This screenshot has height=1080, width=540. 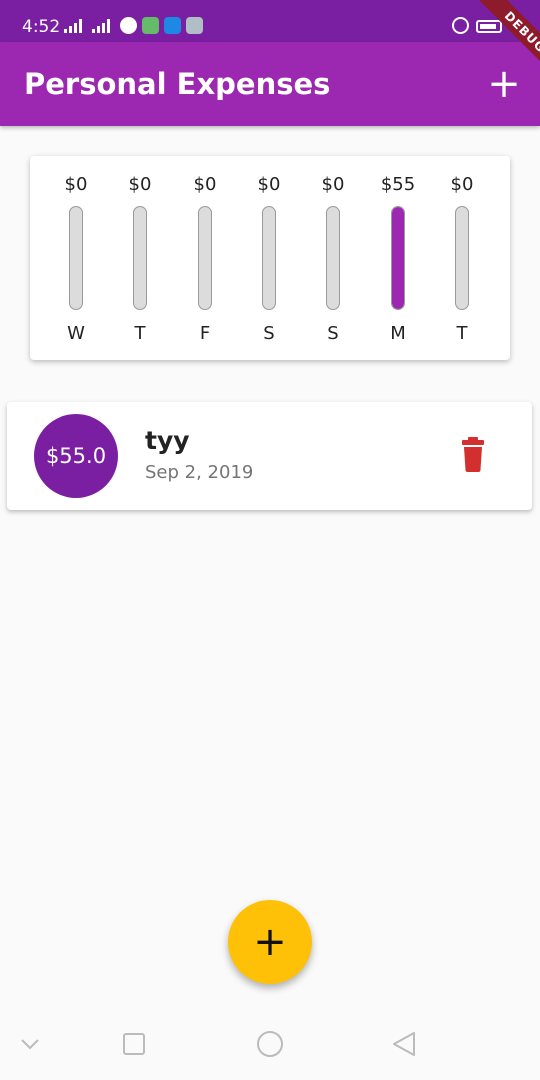 What do you see at coordinates (41, 27) in the screenshot?
I see `status-time: 4:52` at bounding box center [41, 27].